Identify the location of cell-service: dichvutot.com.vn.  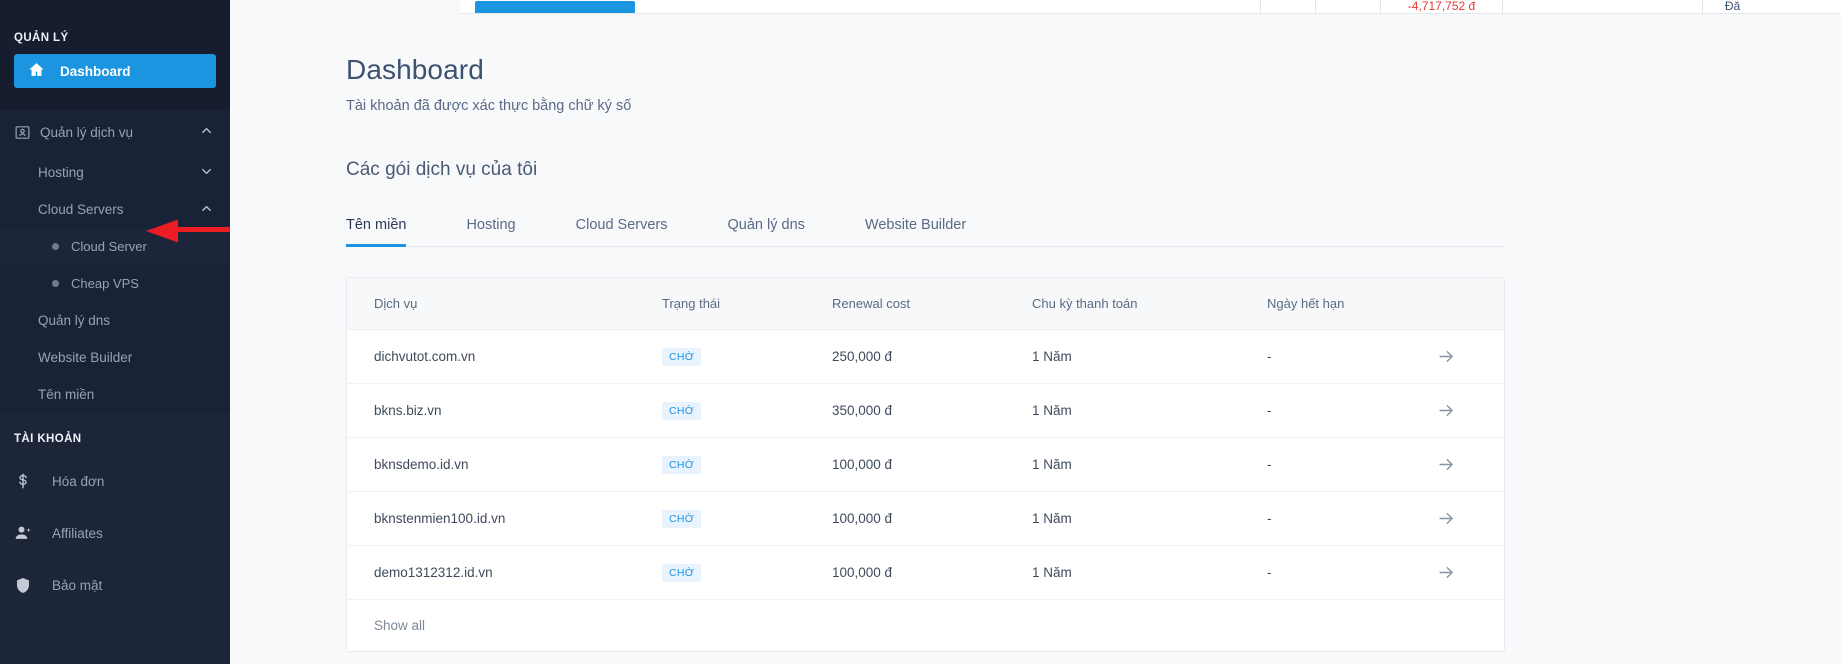
(504, 356).